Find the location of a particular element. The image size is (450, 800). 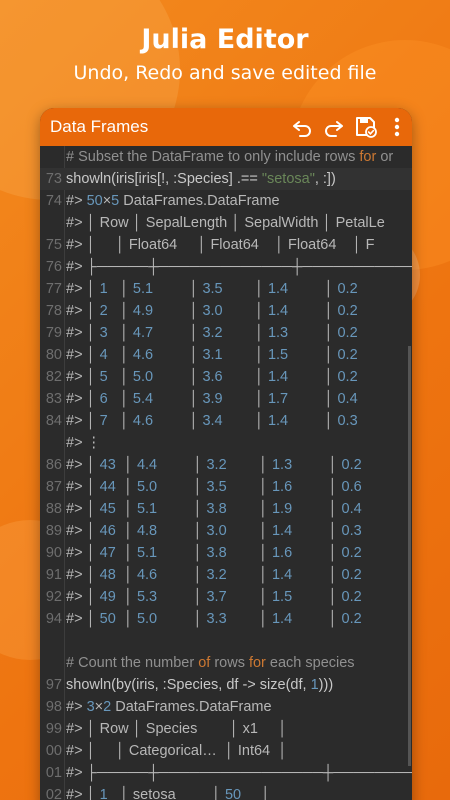

code-line: 01 #> ├─────┼────────────────┼────────┤ is located at coordinates (226, 773).